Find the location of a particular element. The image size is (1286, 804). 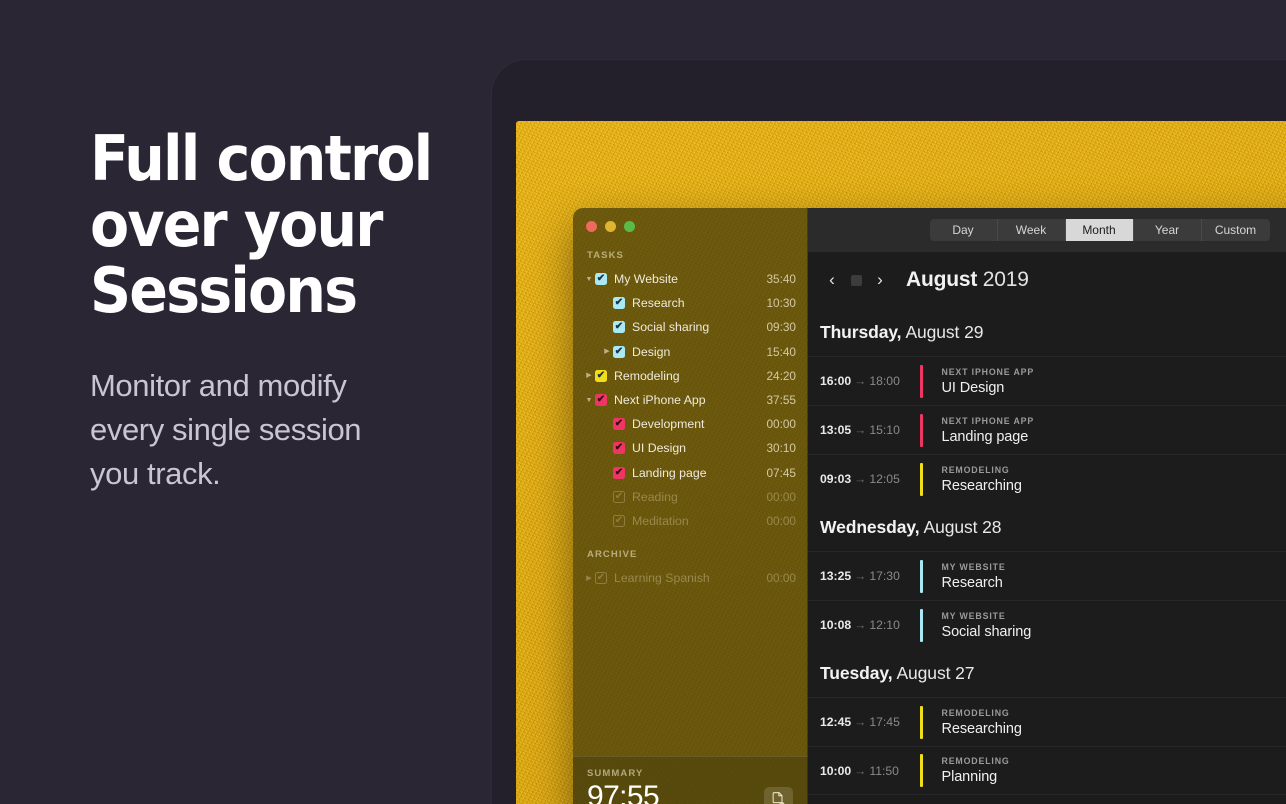

session-time-range: 16:00 → 18:00 is located at coordinates (864, 381).